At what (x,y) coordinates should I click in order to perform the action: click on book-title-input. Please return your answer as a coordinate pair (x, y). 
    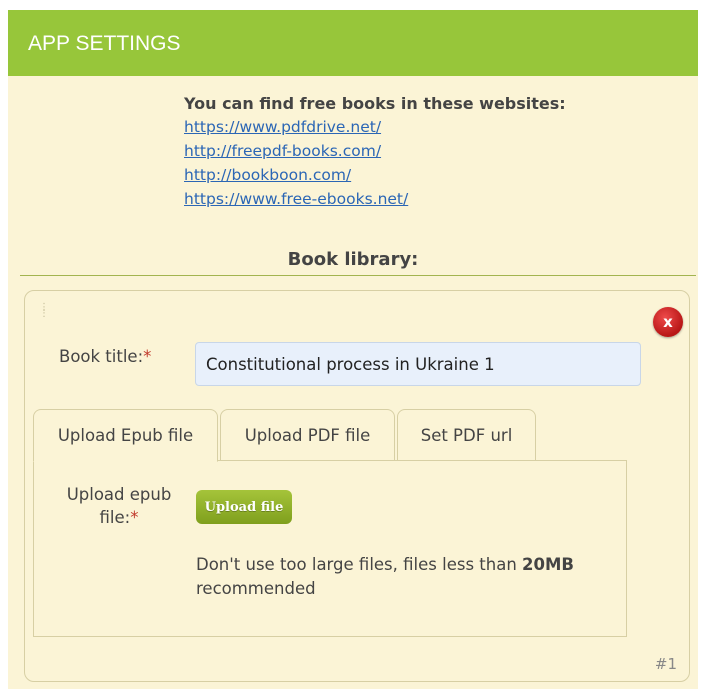
    Looking at the image, I should click on (418, 364).